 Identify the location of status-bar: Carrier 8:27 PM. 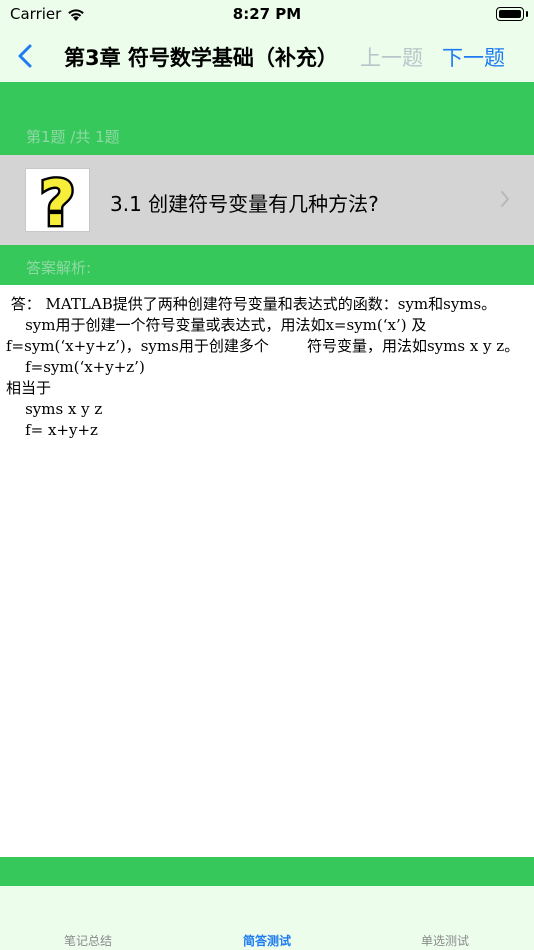
(267, 15).